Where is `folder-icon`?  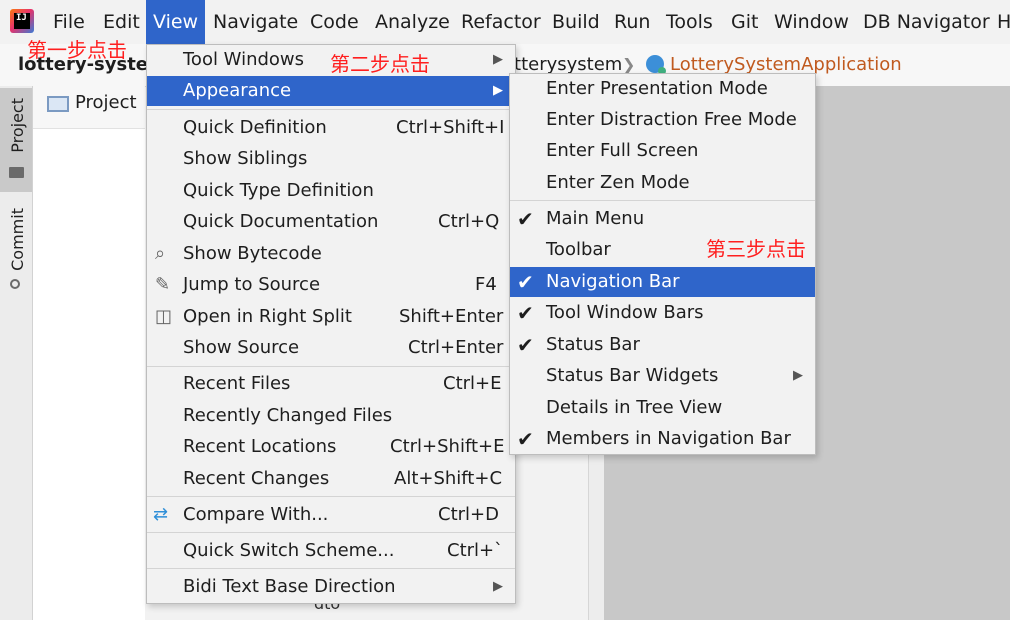 folder-icon is located at coordinates (16, 172).